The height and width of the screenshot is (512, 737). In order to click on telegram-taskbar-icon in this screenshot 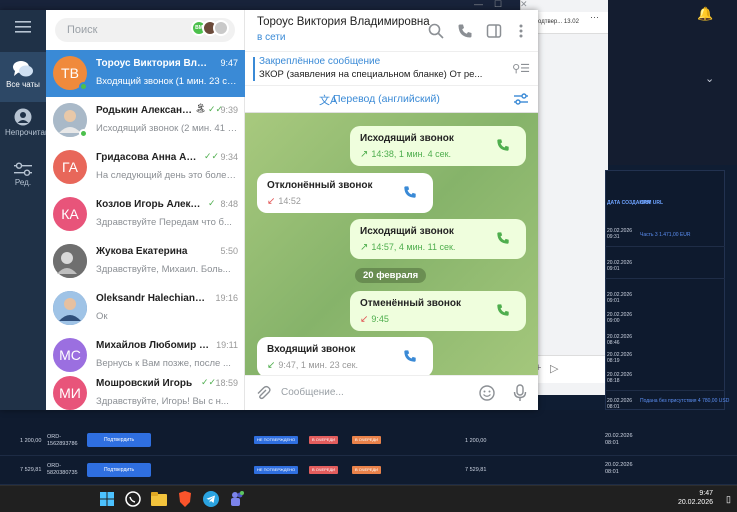, I will do `click(211, 499)`.